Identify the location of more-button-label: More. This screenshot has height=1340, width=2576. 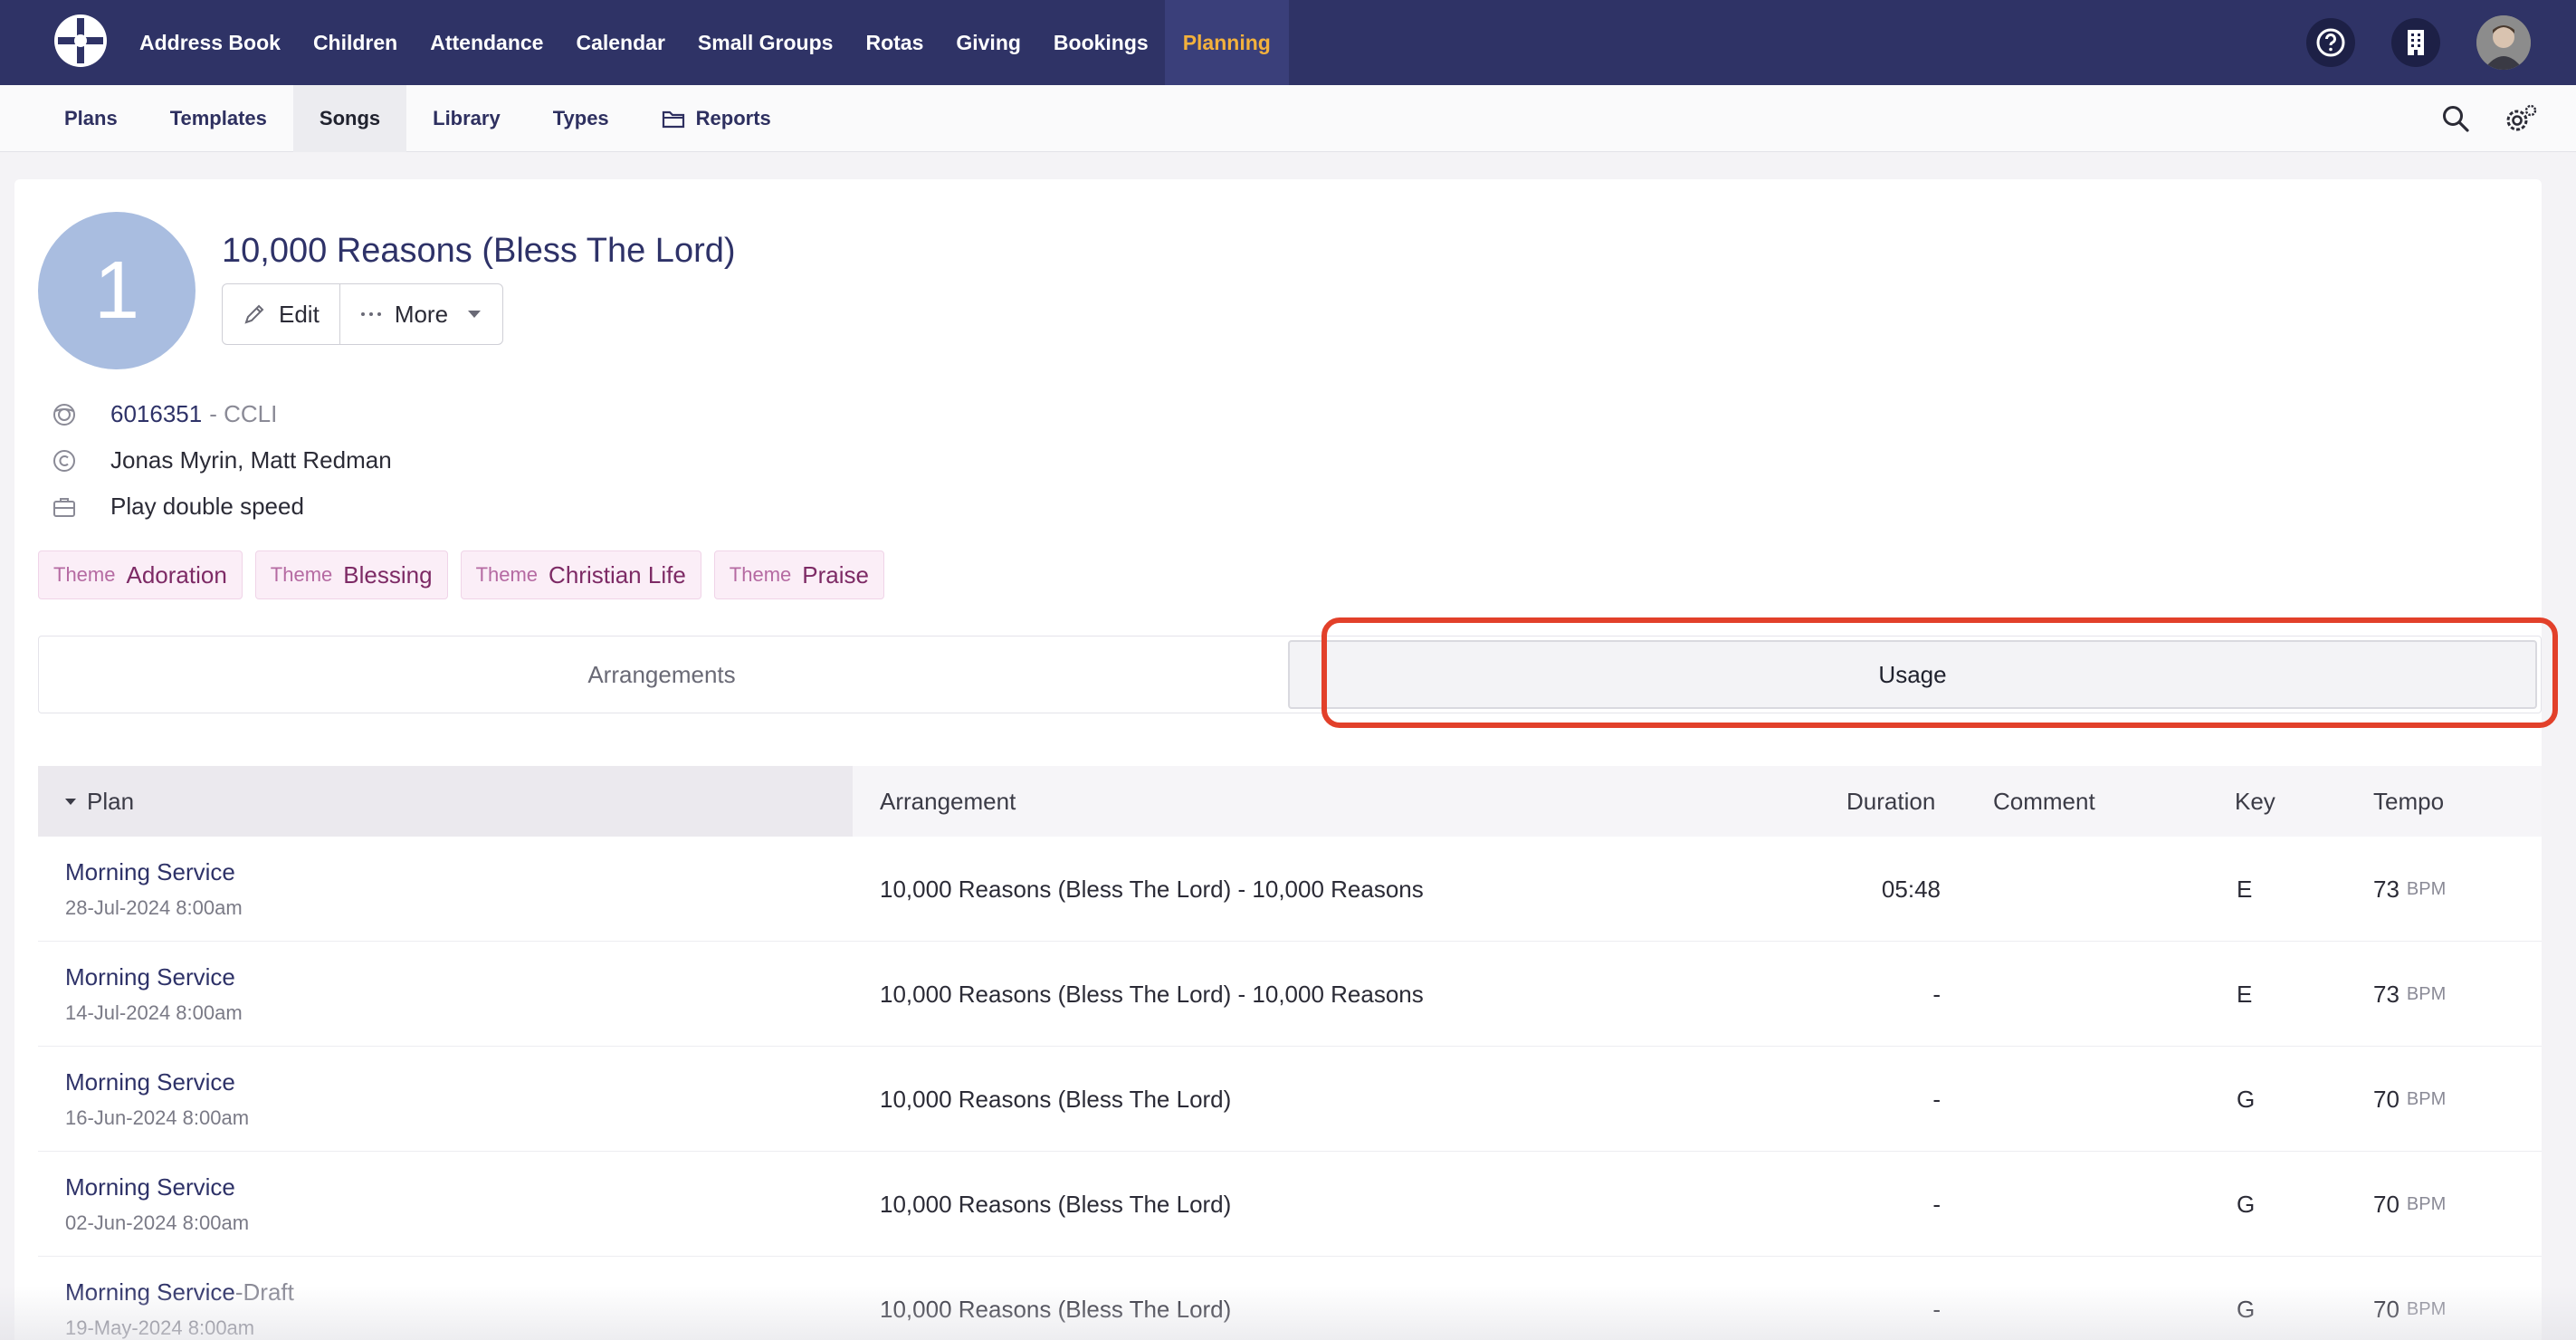
(421, 314).